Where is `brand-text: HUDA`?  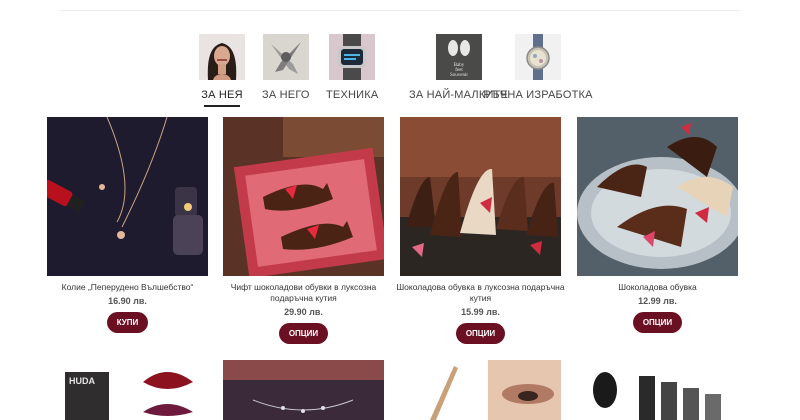
brand-text: HUDA is located at coordinates (82, 381).